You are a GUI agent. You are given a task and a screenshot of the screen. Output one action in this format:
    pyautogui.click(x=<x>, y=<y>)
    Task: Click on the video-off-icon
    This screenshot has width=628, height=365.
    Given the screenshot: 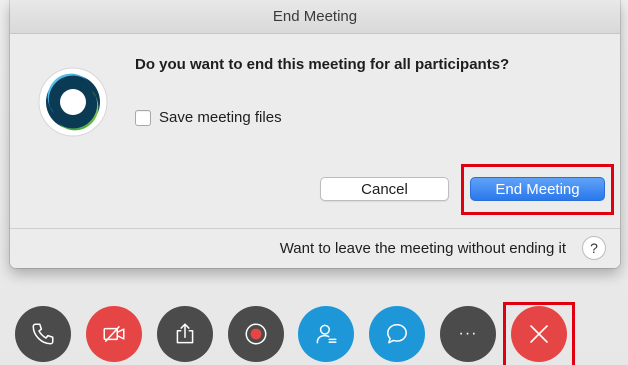 What is the action you would take?
    pyautogui.click(x=114, y=334)
    